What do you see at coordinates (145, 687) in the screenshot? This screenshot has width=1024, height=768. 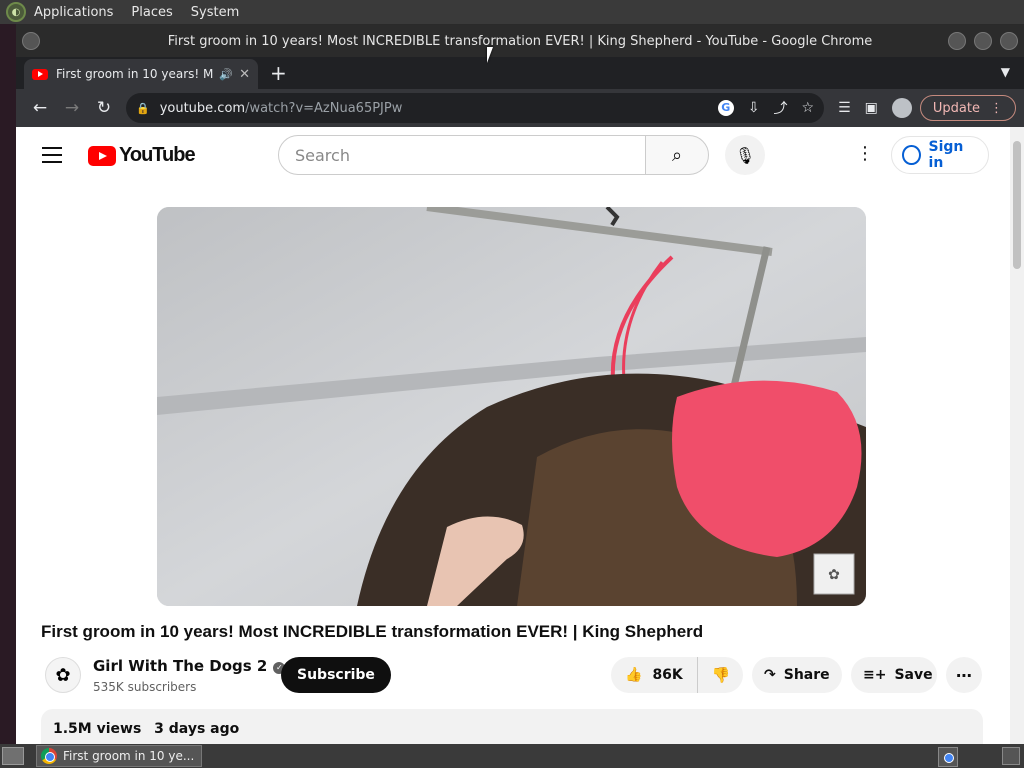 I see `subscriber-count: 535K subscribers` at bounding box center [145, 687].